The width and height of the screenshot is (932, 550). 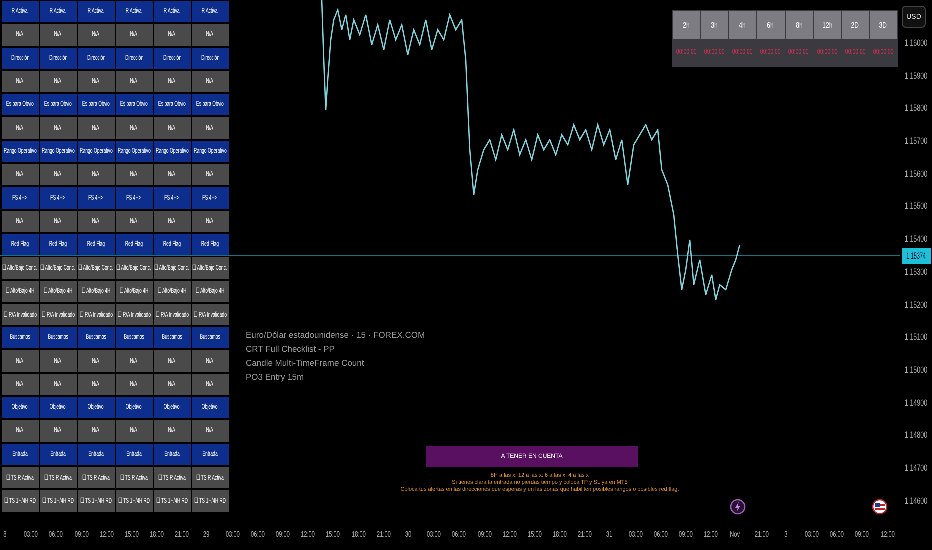 What do you see at coordinates (916, 108) in the screenshot?
I see `price-label: 1,15800` at bounding box center [916, 108].